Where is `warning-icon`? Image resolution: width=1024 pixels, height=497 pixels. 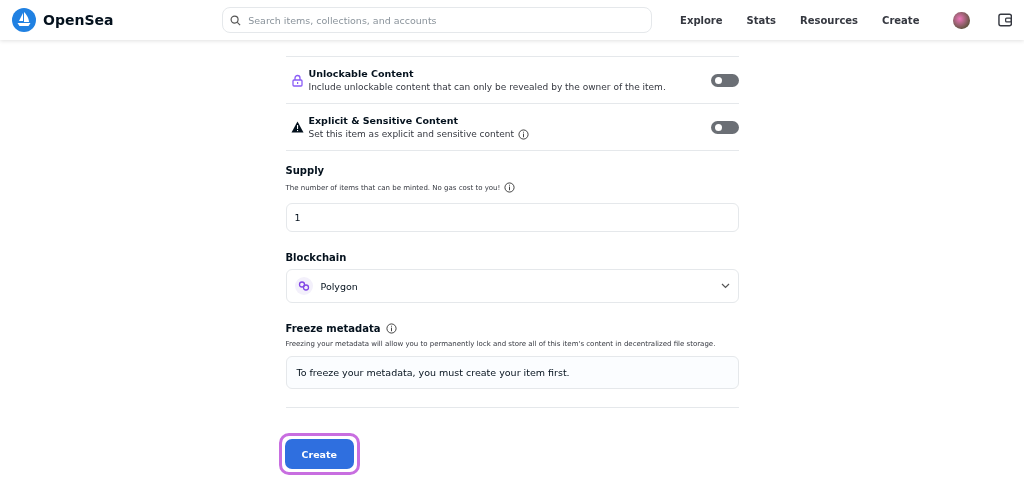 warning-icon is located at coordinates (297, 127).